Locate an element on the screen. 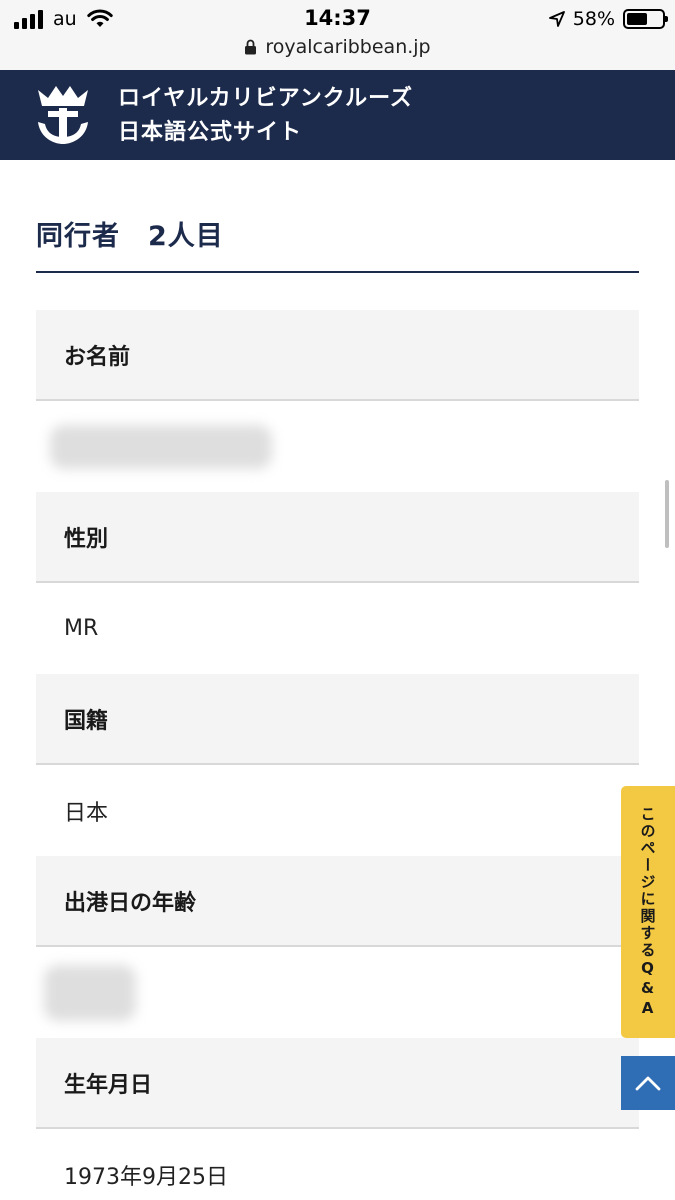  field-label-birthdate: 生年月日 is located at coordinates (337, 1083).